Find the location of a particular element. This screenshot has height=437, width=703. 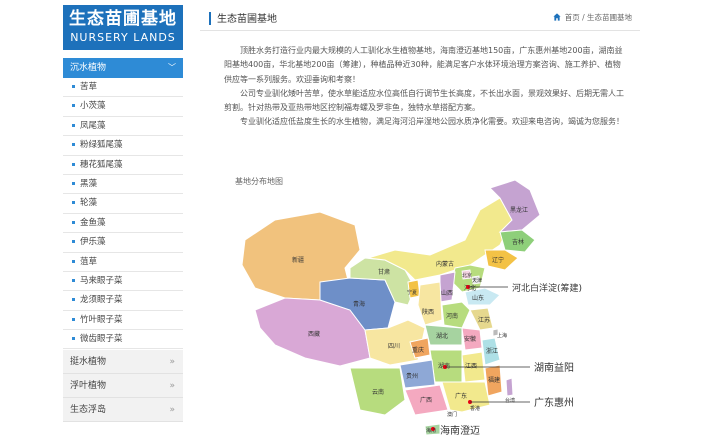

sidebar-item: 竹叶眼子菜 is located at coordinates (123, 320).